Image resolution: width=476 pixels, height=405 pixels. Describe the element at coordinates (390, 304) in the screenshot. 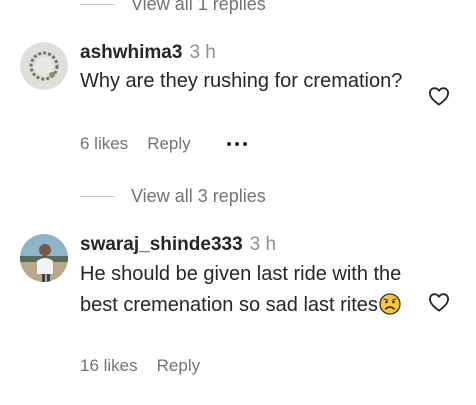

I see `sad-face-emoji-icon` at that location.